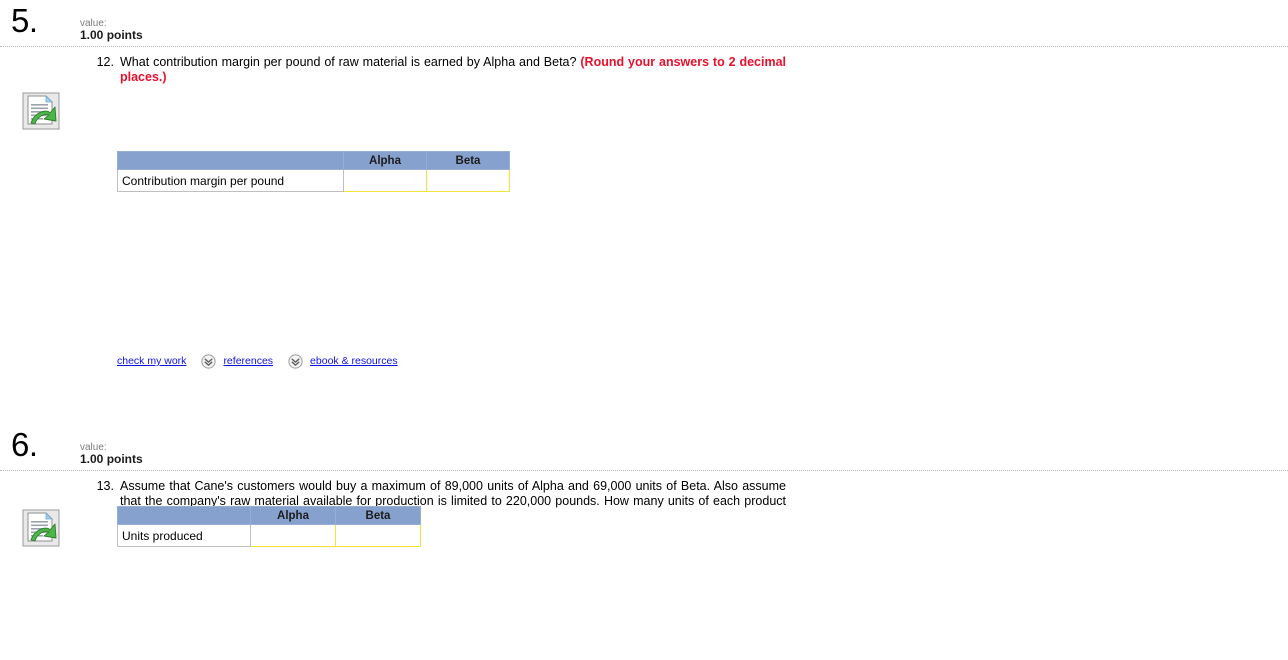 This screenshot has height=660, width=1288. I want to click on references-link: references, so click(248, 361).